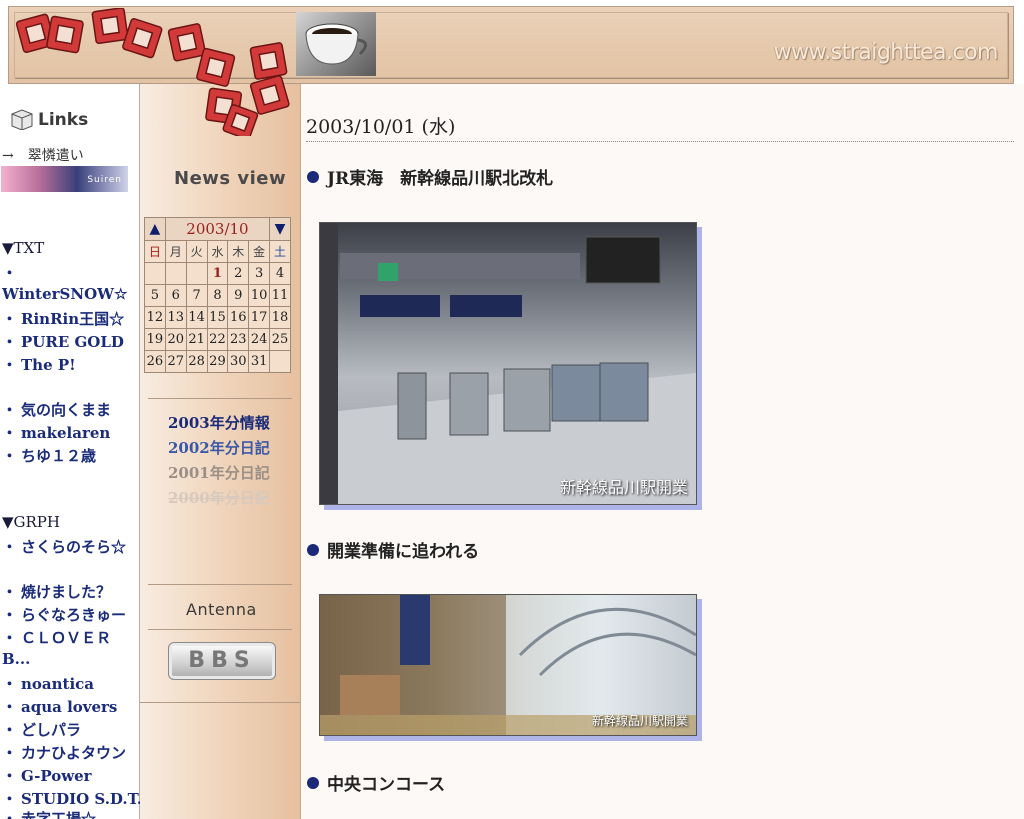 Image resolution: width=1024 pixels, height=819 pixels. I want to click on topic-heading-text: 開業準備に追われる, so click(403, 552).